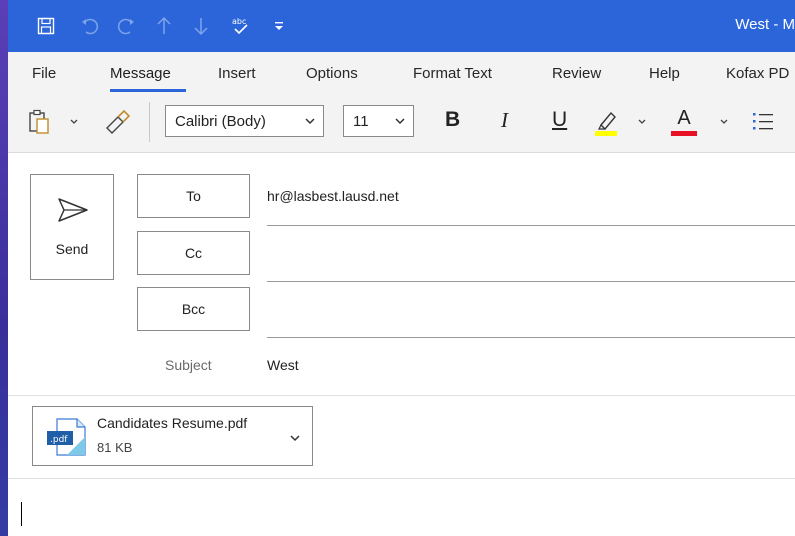 The image size is (795, 536). What do you see at coordinates (332, 73) in the screenshot?
I see `tab-options: Options` at bounding box center [332, 73].